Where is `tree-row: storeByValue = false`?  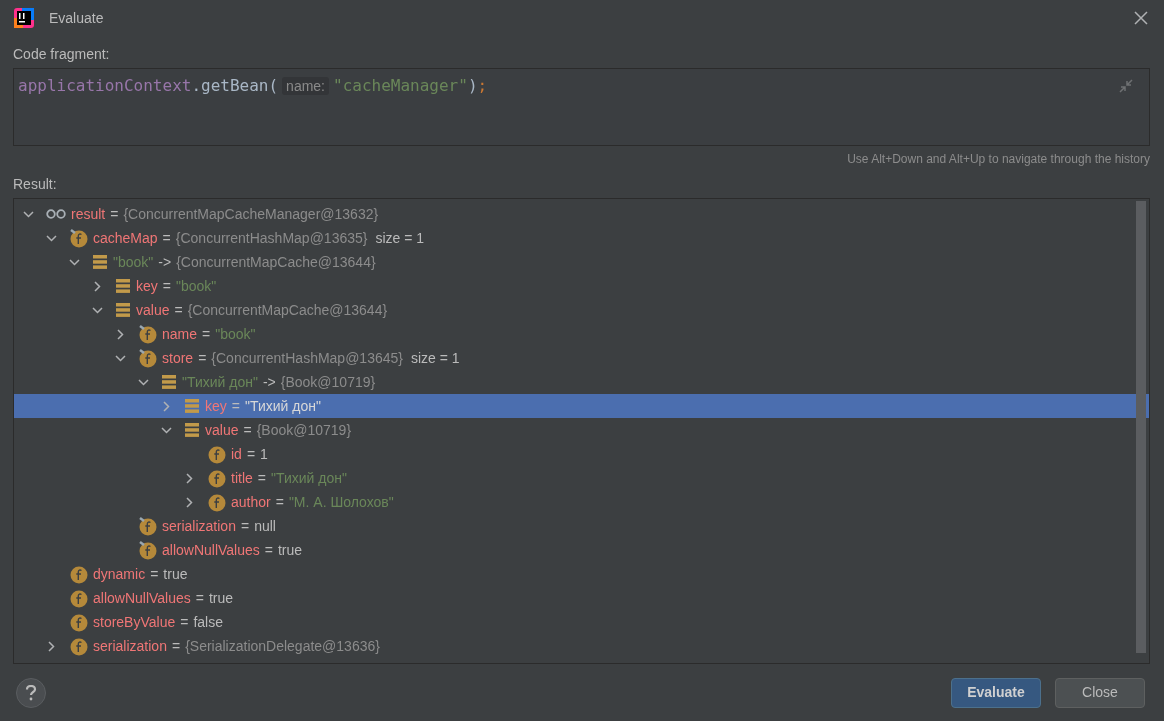
tree-row: storeByValue = false is located at coordinates (581, 622).